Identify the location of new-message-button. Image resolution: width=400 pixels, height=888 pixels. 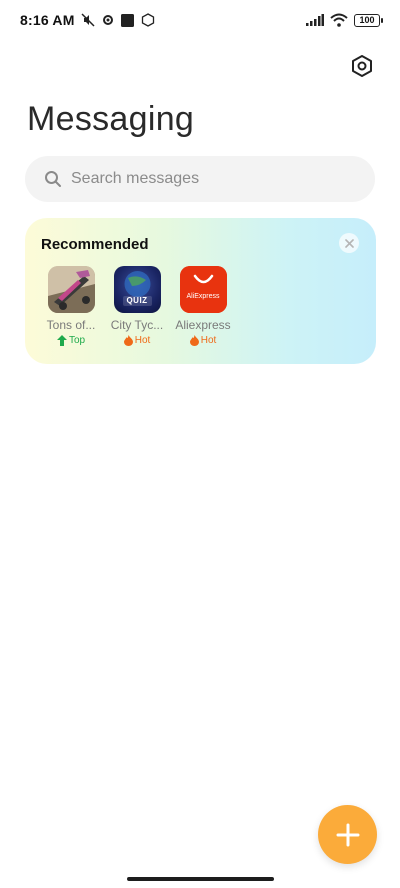
(347, 834).